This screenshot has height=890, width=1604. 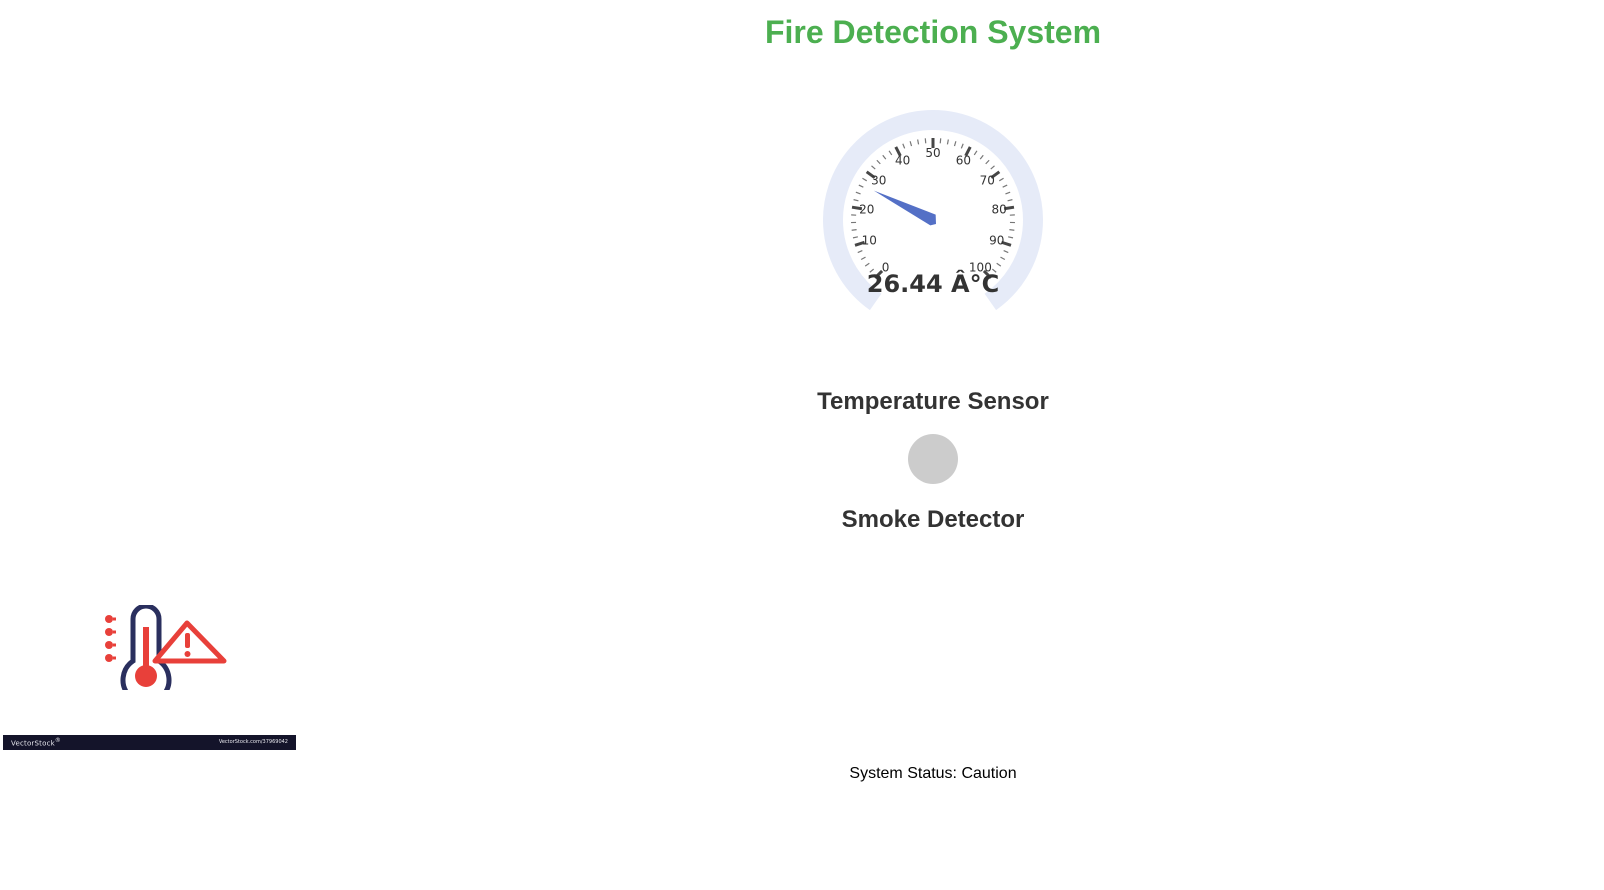 I want to click on smoke-detector-indicator, so click(x=933, y=459).